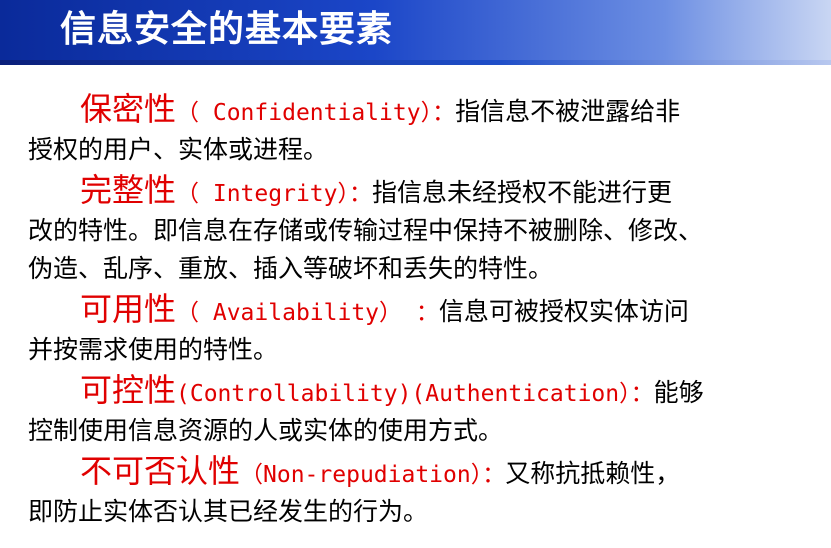 The width and height of the screenshot is (831, 548). I want to click on item-term: 保密性, so click(128, 109).